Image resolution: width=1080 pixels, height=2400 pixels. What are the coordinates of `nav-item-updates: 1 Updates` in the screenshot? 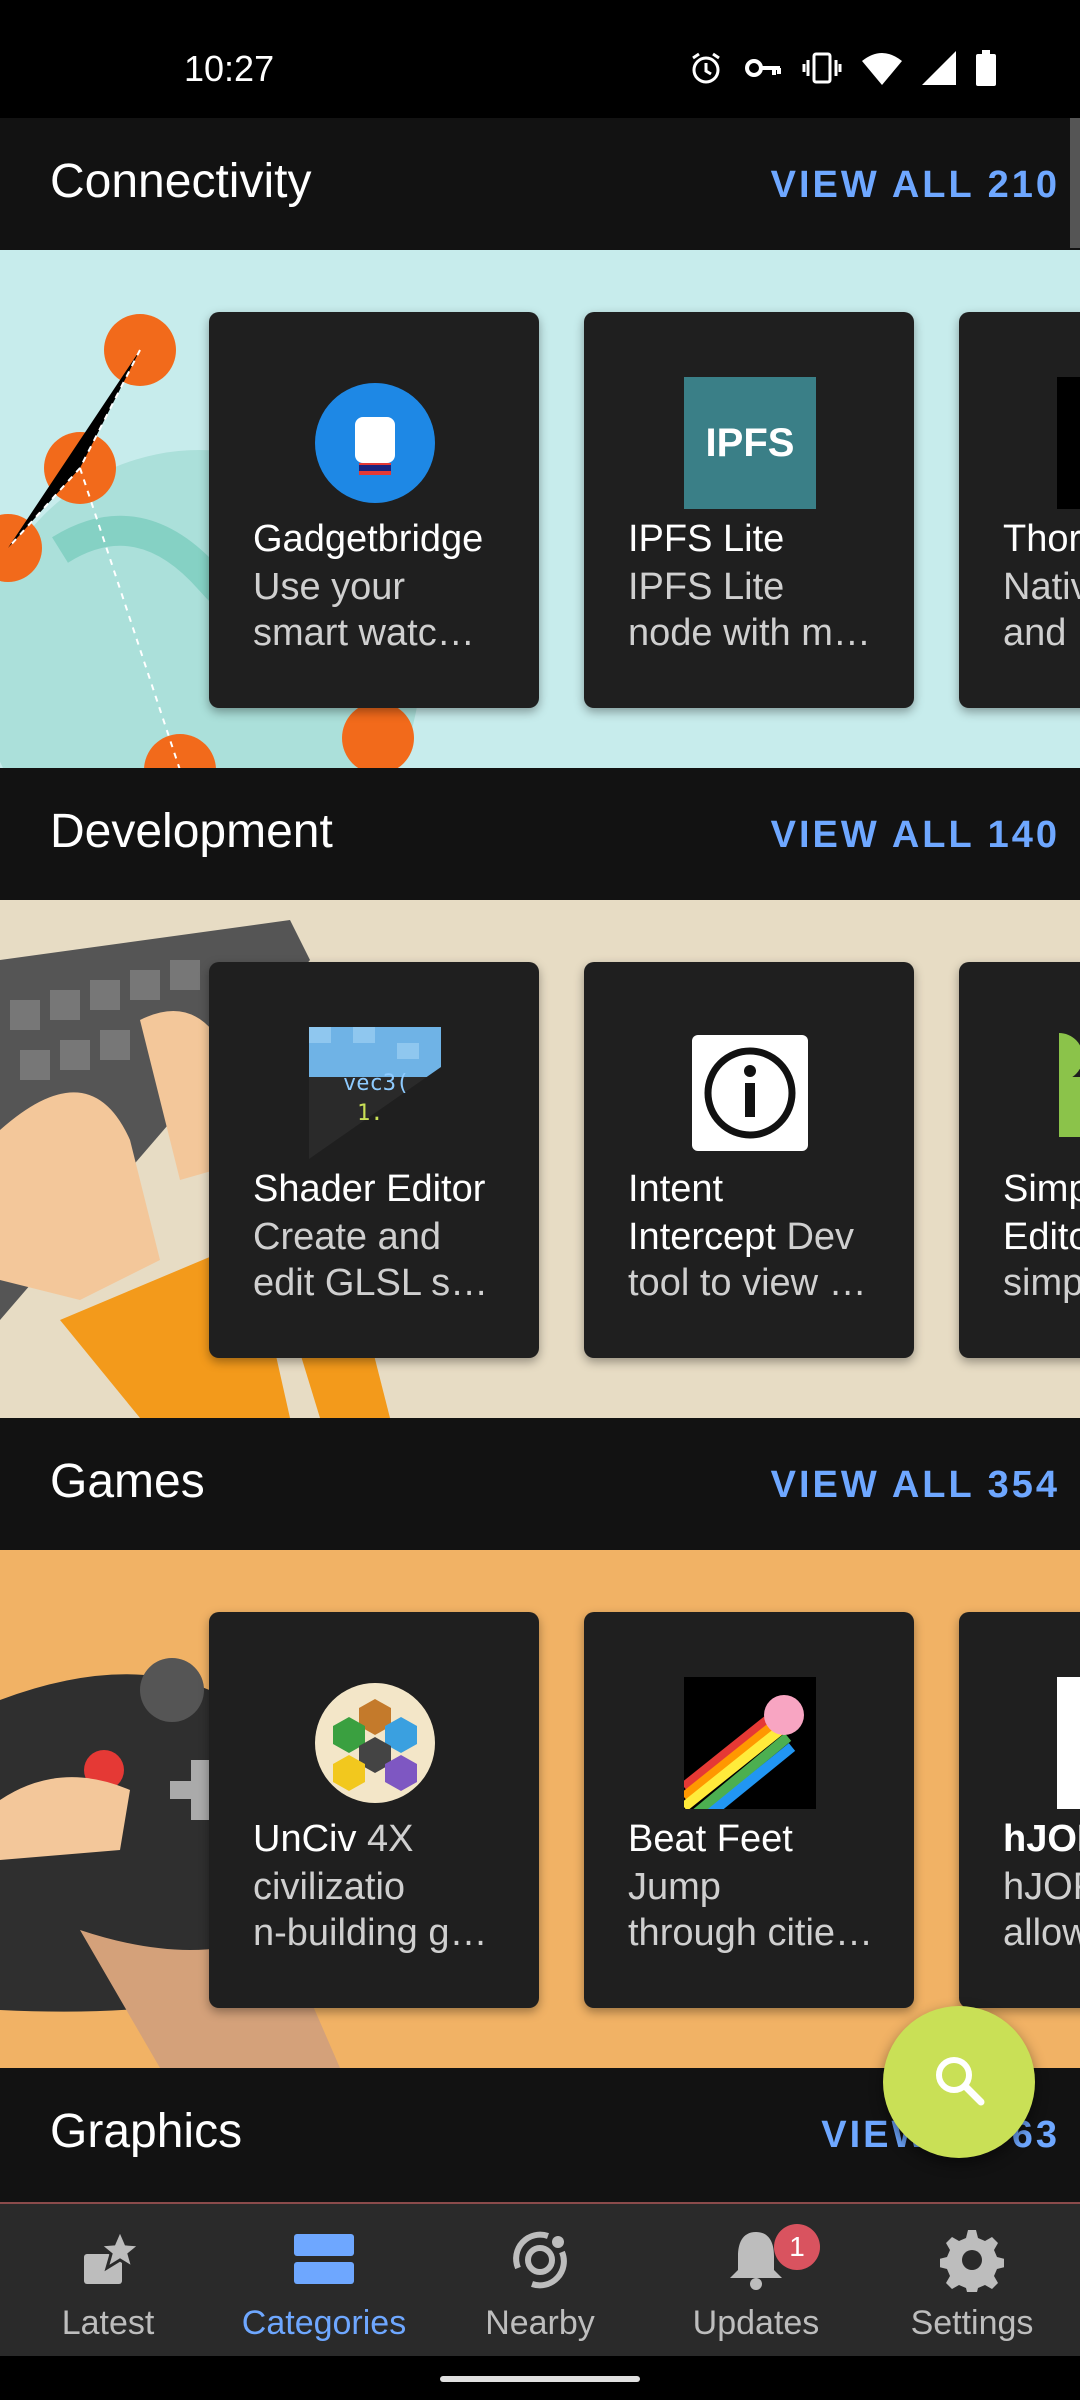 It's located at (756, 2281).